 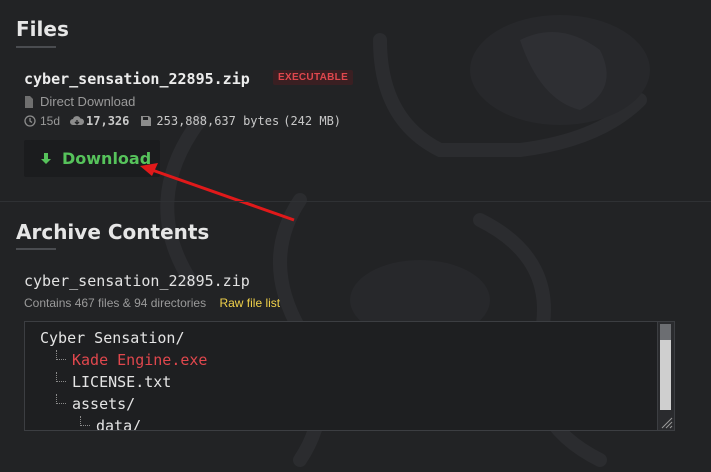 I want to click on download-type-line: Direct Download, so click(x=79, y=101).